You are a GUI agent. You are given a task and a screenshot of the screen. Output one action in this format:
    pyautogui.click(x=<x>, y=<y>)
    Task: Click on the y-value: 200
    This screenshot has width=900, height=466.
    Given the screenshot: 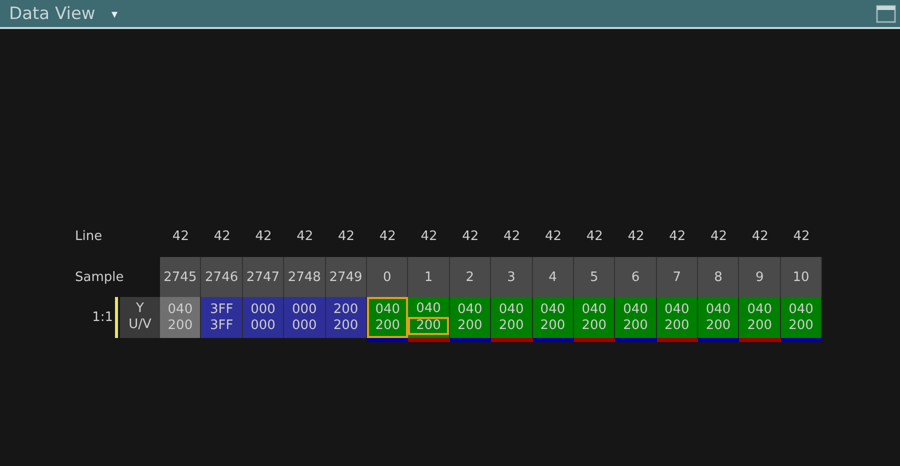 What is the action you would take?
    pyautogui.click(x=346, y=310)
    